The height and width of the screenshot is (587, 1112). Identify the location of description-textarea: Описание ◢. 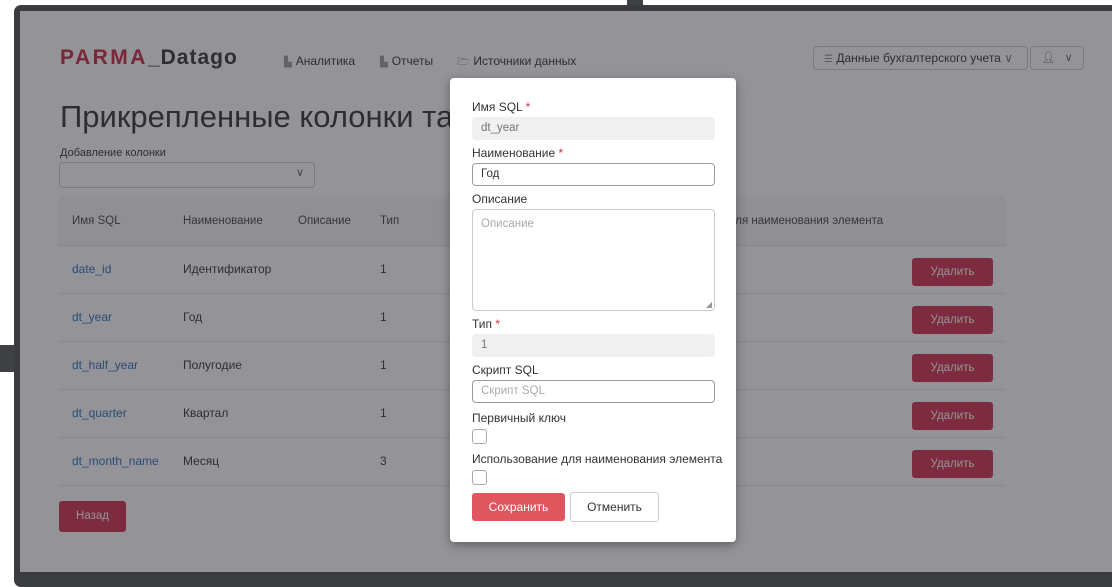
(593, 260).